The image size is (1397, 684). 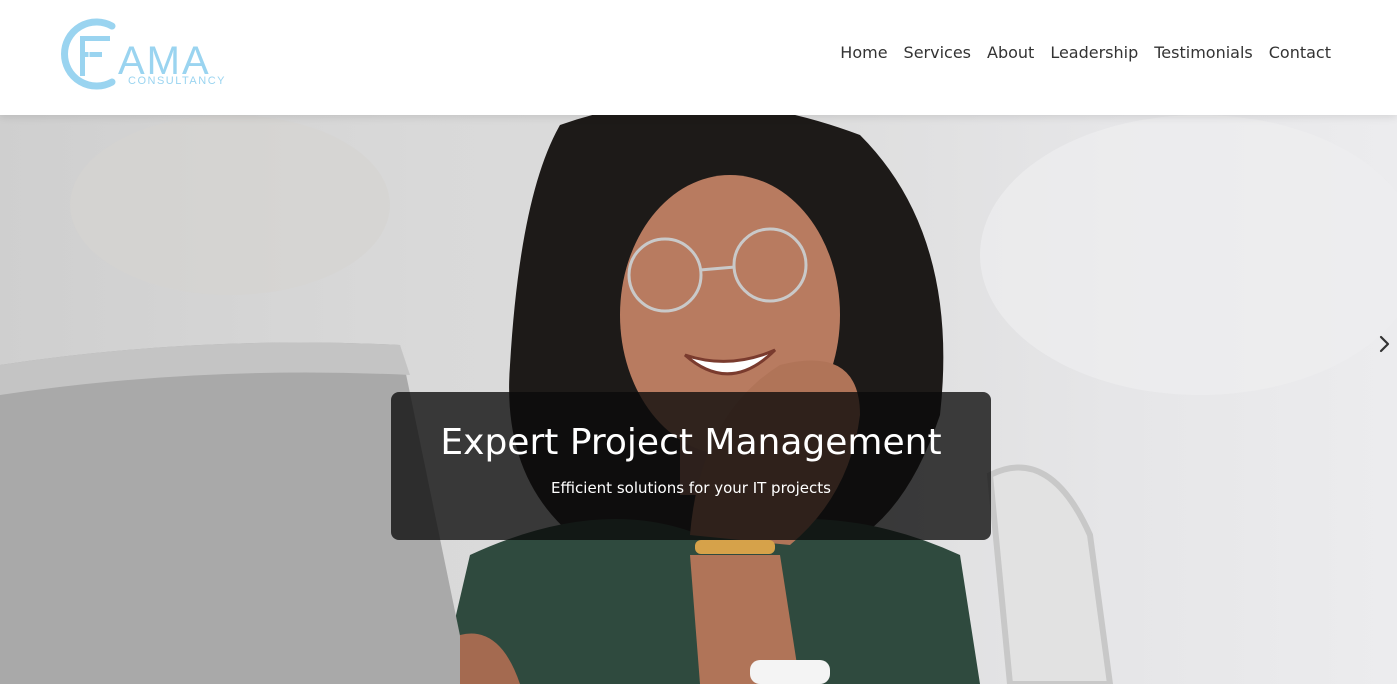 What do you see at coordinates (1300, 52) in the screenshot?
I see `nav-contact: Contact` at bounding box center [1300, 52].